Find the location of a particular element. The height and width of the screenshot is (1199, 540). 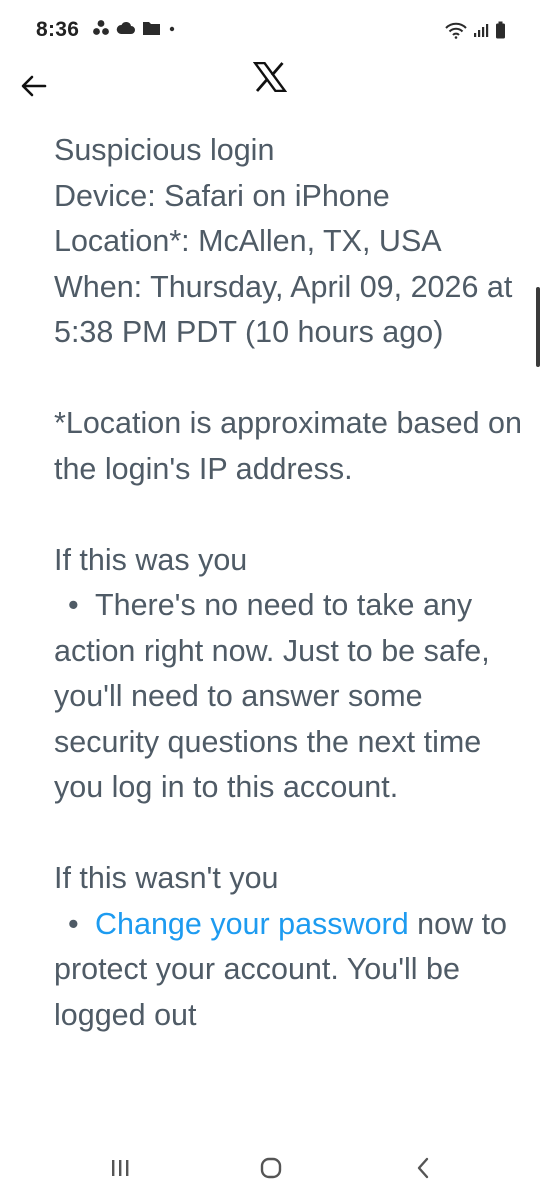

home-button is located at coordinates (271, 1168).